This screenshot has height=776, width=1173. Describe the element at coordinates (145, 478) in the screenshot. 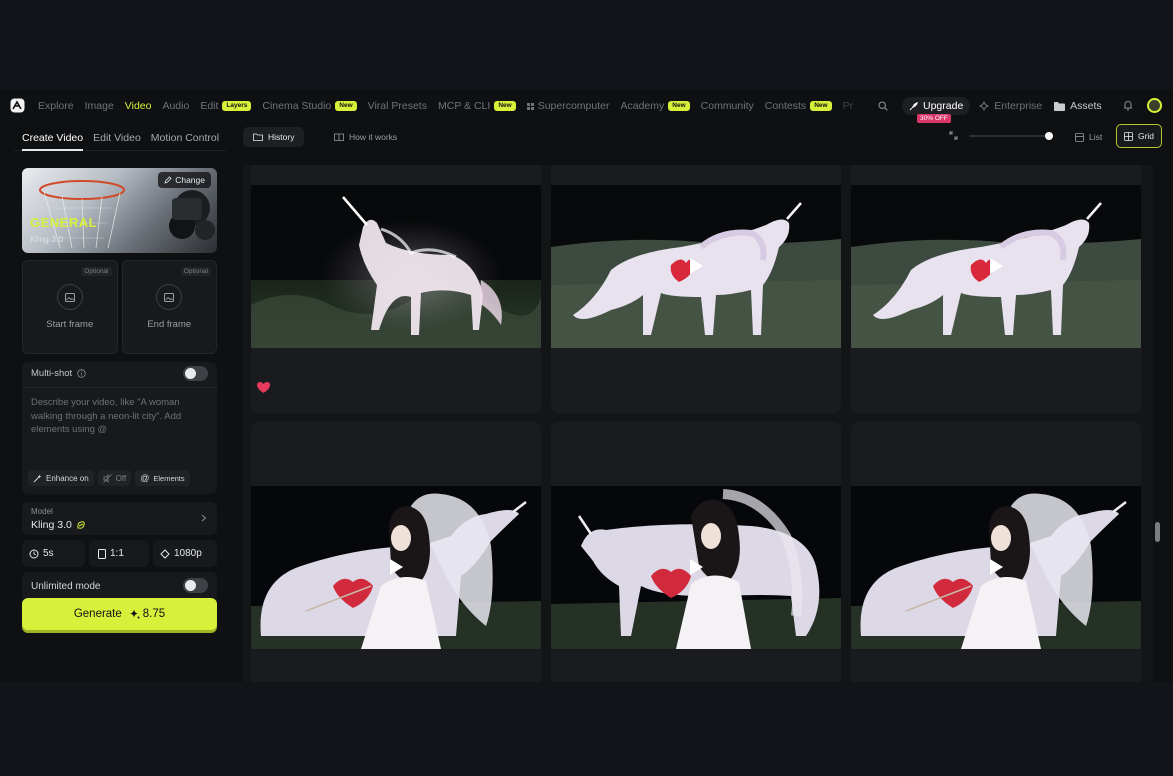

I see `at-icon: @` at that location.